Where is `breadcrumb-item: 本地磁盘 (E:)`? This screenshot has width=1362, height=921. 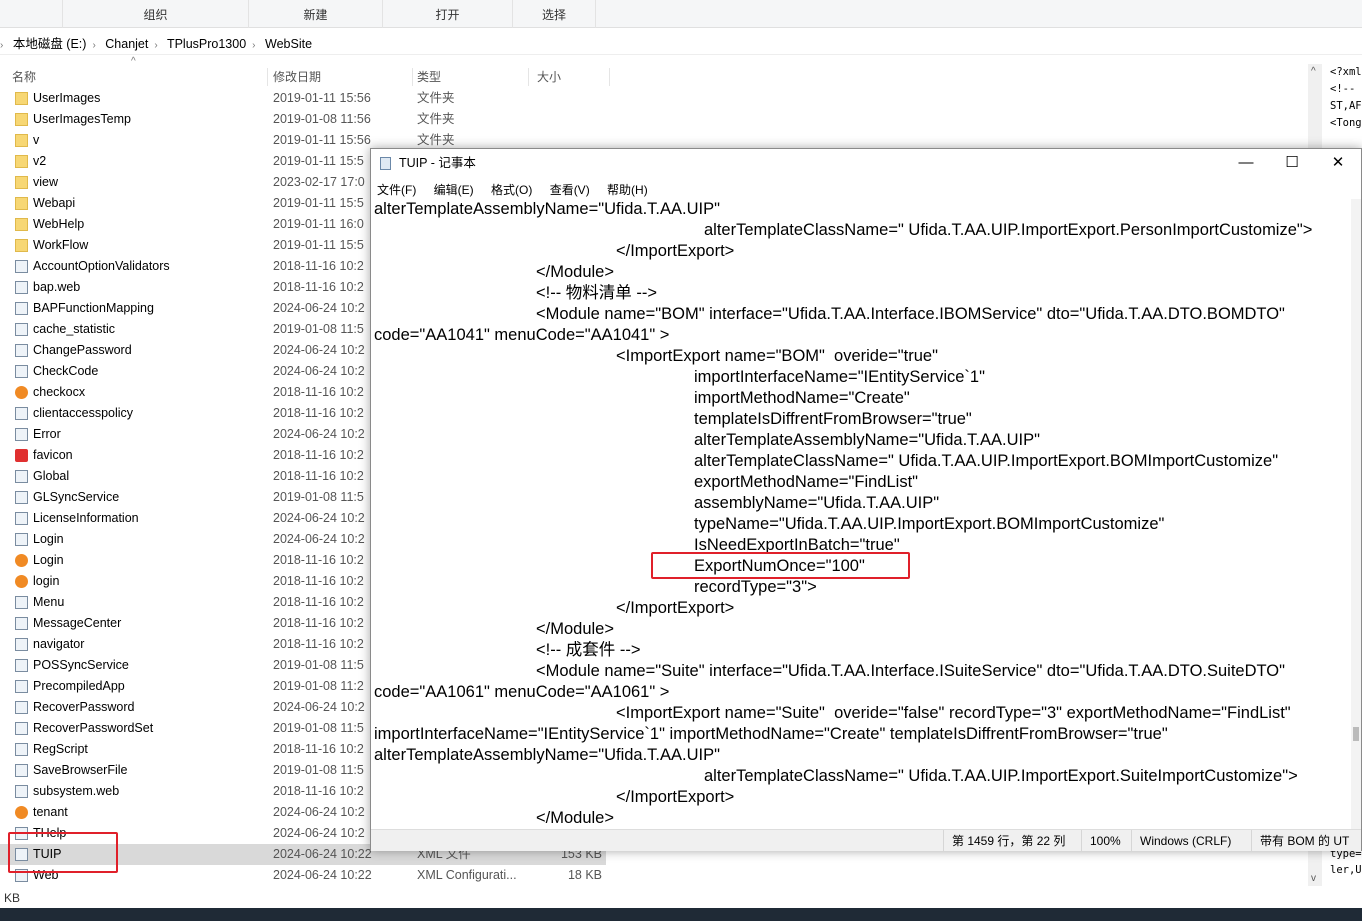
breadcrumb-item: 本地磁盘 (E:) is located at coordinates (50, 44).